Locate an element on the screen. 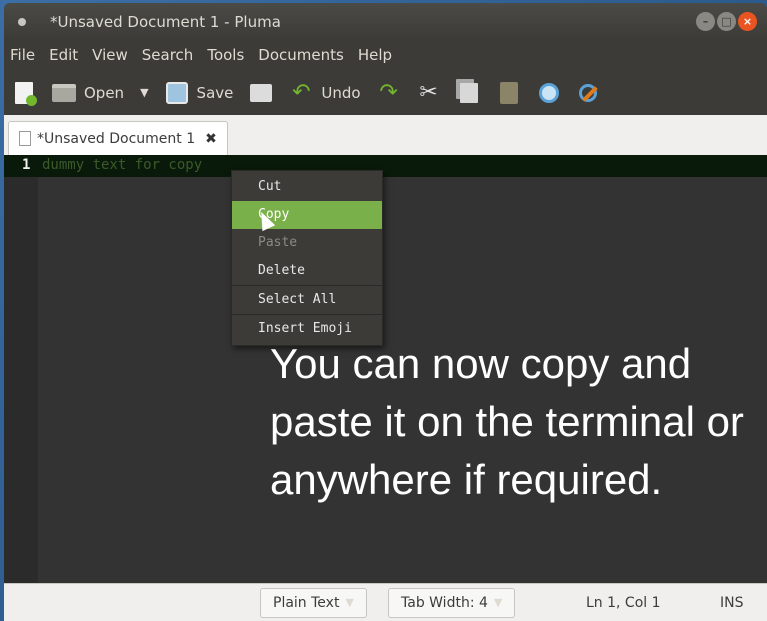 The width and height of the screenshot is (767, 621). save-label: Save is located at coordinates (215, 92).